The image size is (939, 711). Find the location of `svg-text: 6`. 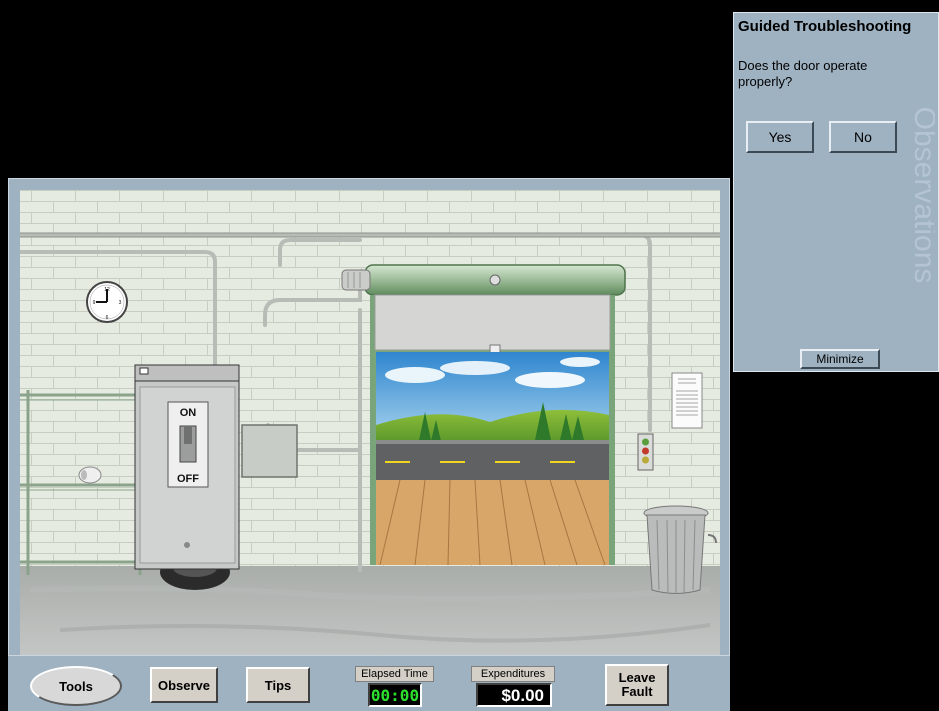

svg-text: 6 is located at coordinates (107, 318).